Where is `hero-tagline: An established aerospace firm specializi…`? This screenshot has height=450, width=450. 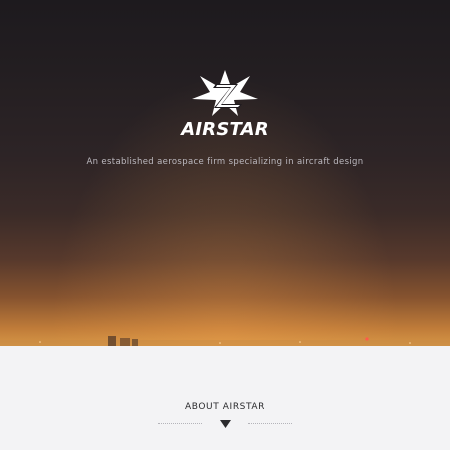
hero-tagline: An established aerospace firm specializi… is located at coordinates (225, 162).